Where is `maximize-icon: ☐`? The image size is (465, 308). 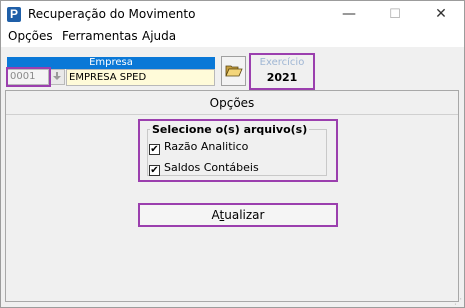
maximize-icon: ☐ is located at coordinates (395, 14).